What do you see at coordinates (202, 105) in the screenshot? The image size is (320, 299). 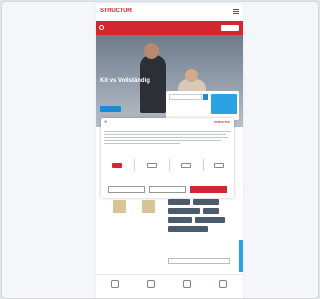 I see `search-card` at bounding box center [202, 105].